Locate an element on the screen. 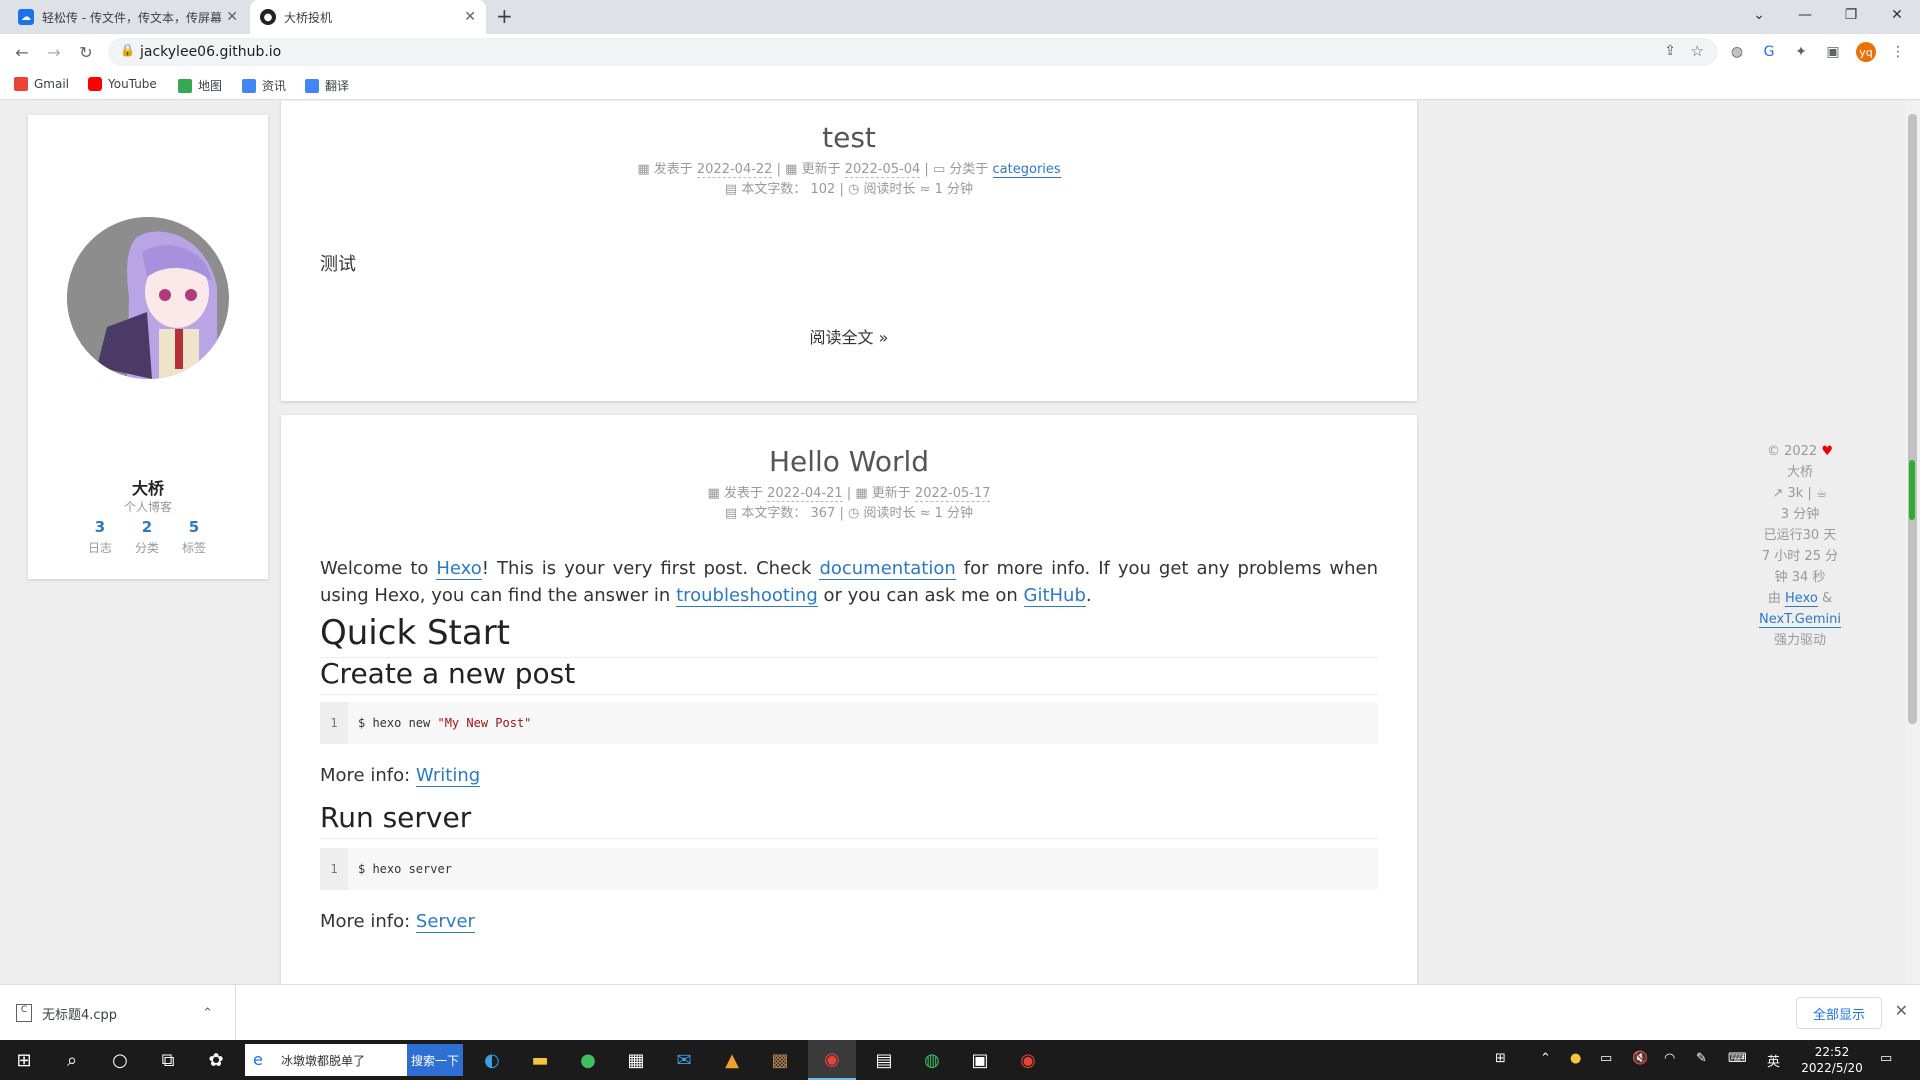  download-item: C 无标题4.cpp ⌃ is located at coordinates (126, 1013).